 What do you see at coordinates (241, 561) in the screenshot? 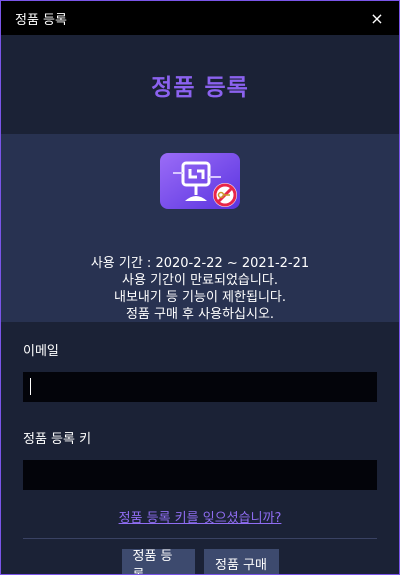
I see `purchase-button: 정품 구매` at bounding box center [241, 561].